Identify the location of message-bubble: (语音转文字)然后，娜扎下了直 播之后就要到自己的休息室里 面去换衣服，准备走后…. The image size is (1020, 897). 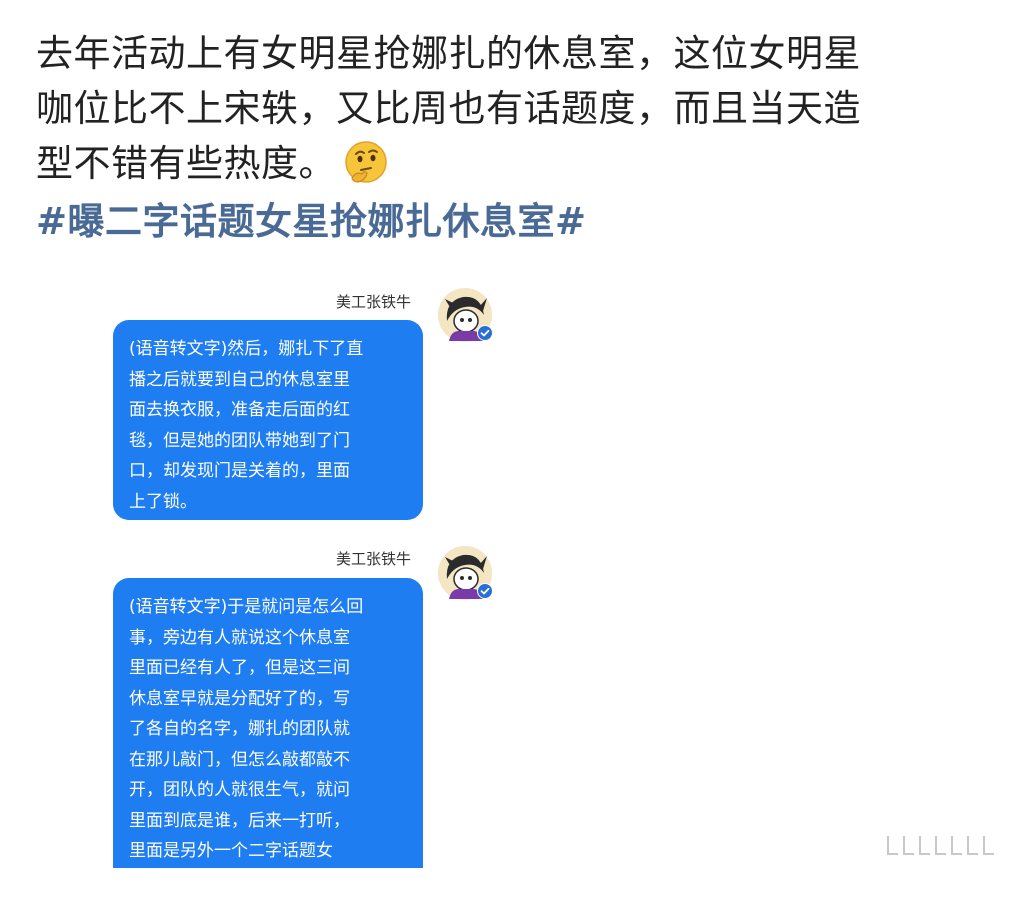
(268, 420).